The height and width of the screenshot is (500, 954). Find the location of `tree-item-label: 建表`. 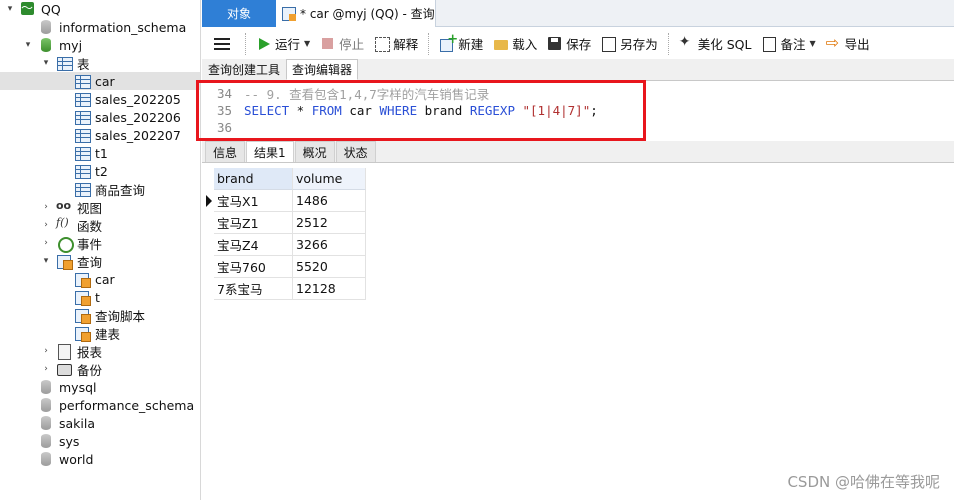

tree-item-label: 建表 is located at coordinates (108, 334).